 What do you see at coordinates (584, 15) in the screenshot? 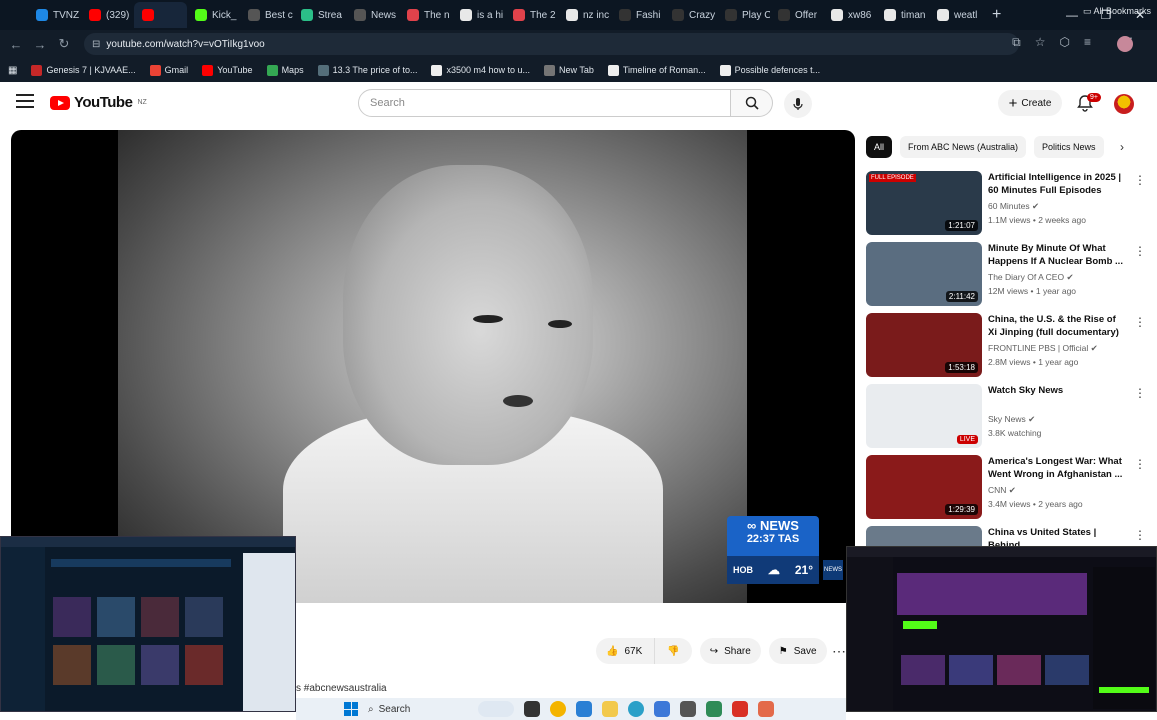
I see `browser-tab: nz inc` at bounding box center [584, 15].